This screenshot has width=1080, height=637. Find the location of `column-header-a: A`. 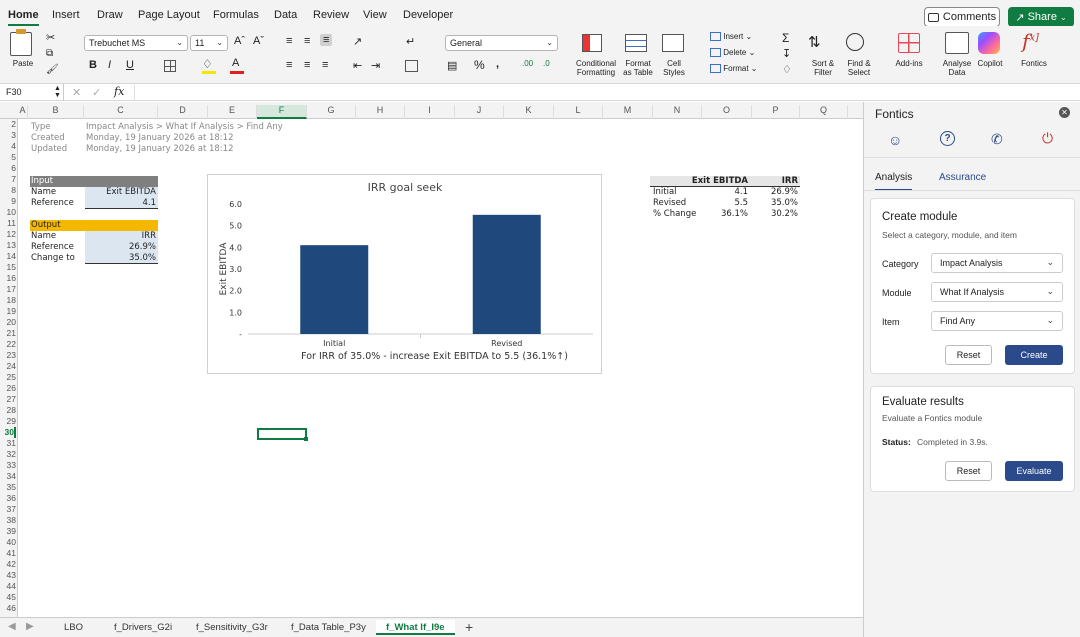

column-header-a: A is located at coordinates (23, 112).